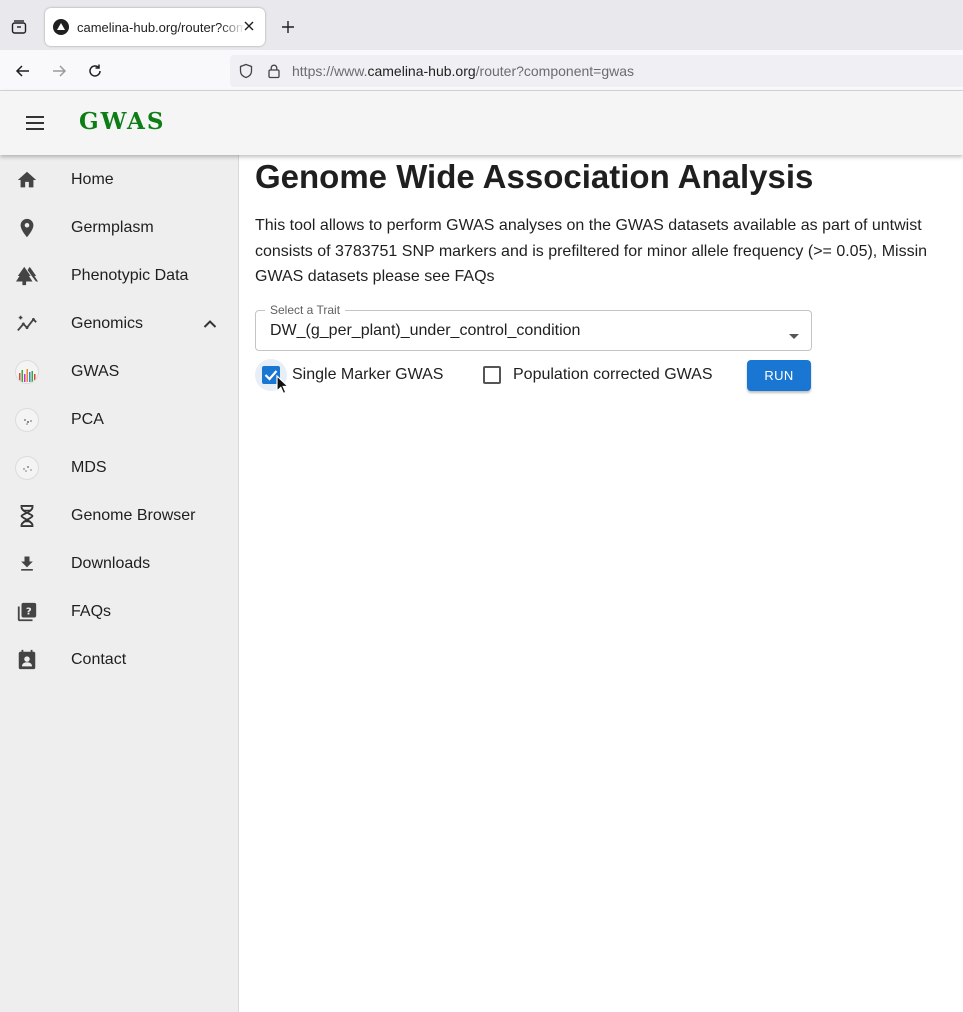  I want to click on sidebar-item-downloads: Downloads, so click(119, 564).